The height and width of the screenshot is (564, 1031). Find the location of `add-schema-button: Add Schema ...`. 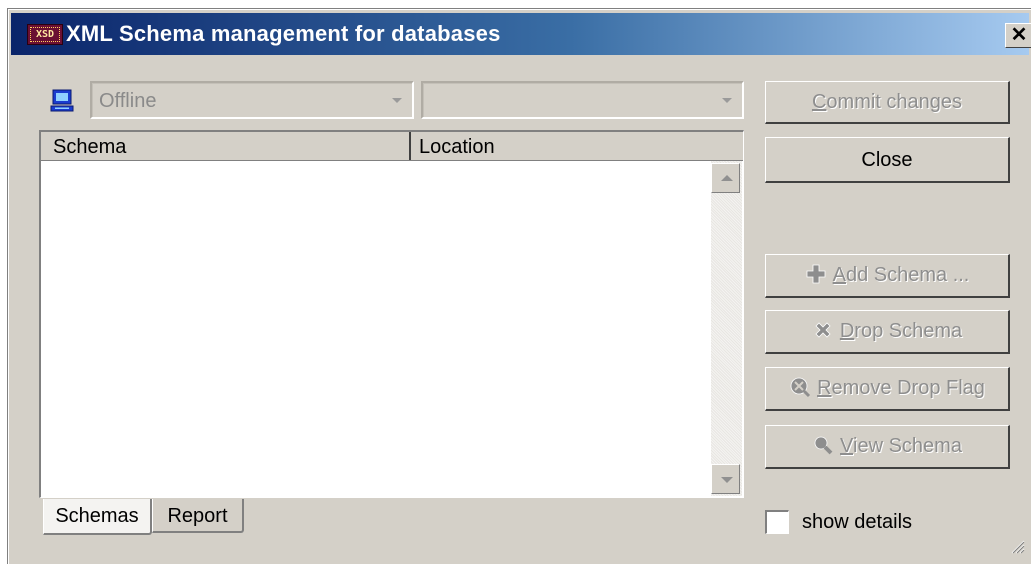

add-schema-button: Add Schema ... is located at coordinates (887, 276).